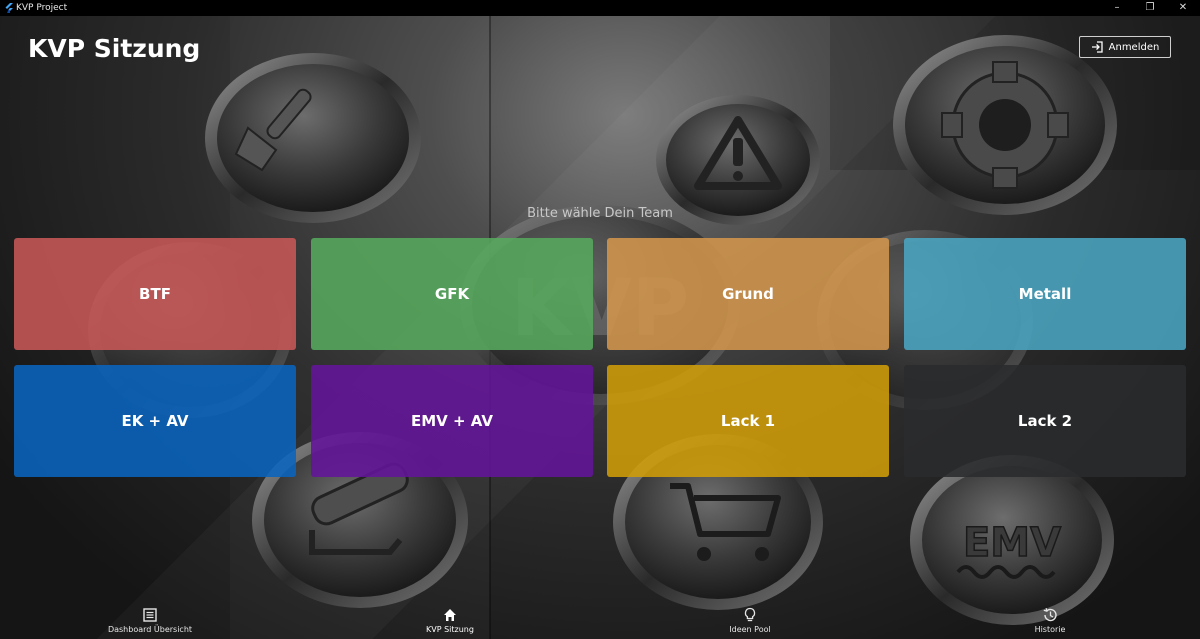 The width and height of the screenshot is (1200, 639). I want to click on team-label: Metall, so click(1045, 294).